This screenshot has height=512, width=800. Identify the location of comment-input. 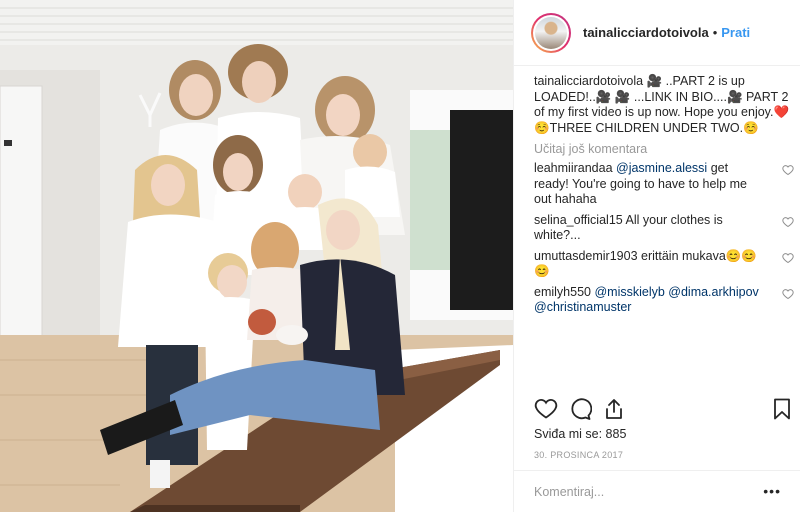
(644, 491).